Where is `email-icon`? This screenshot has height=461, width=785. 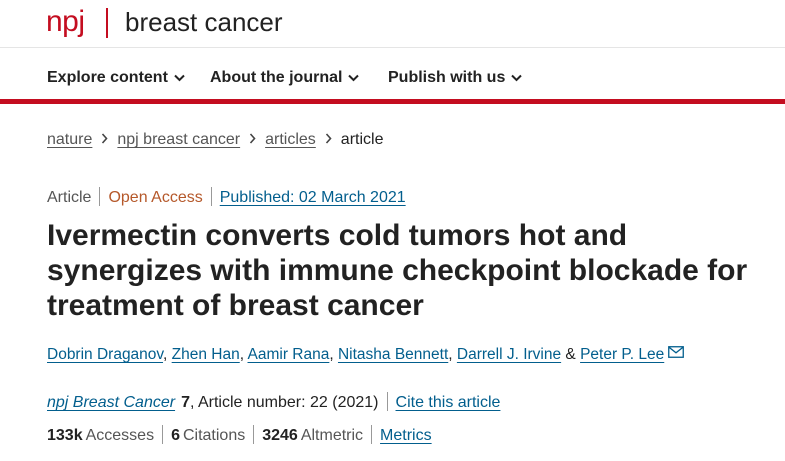 email-icon is located at coordinates (676, 352).